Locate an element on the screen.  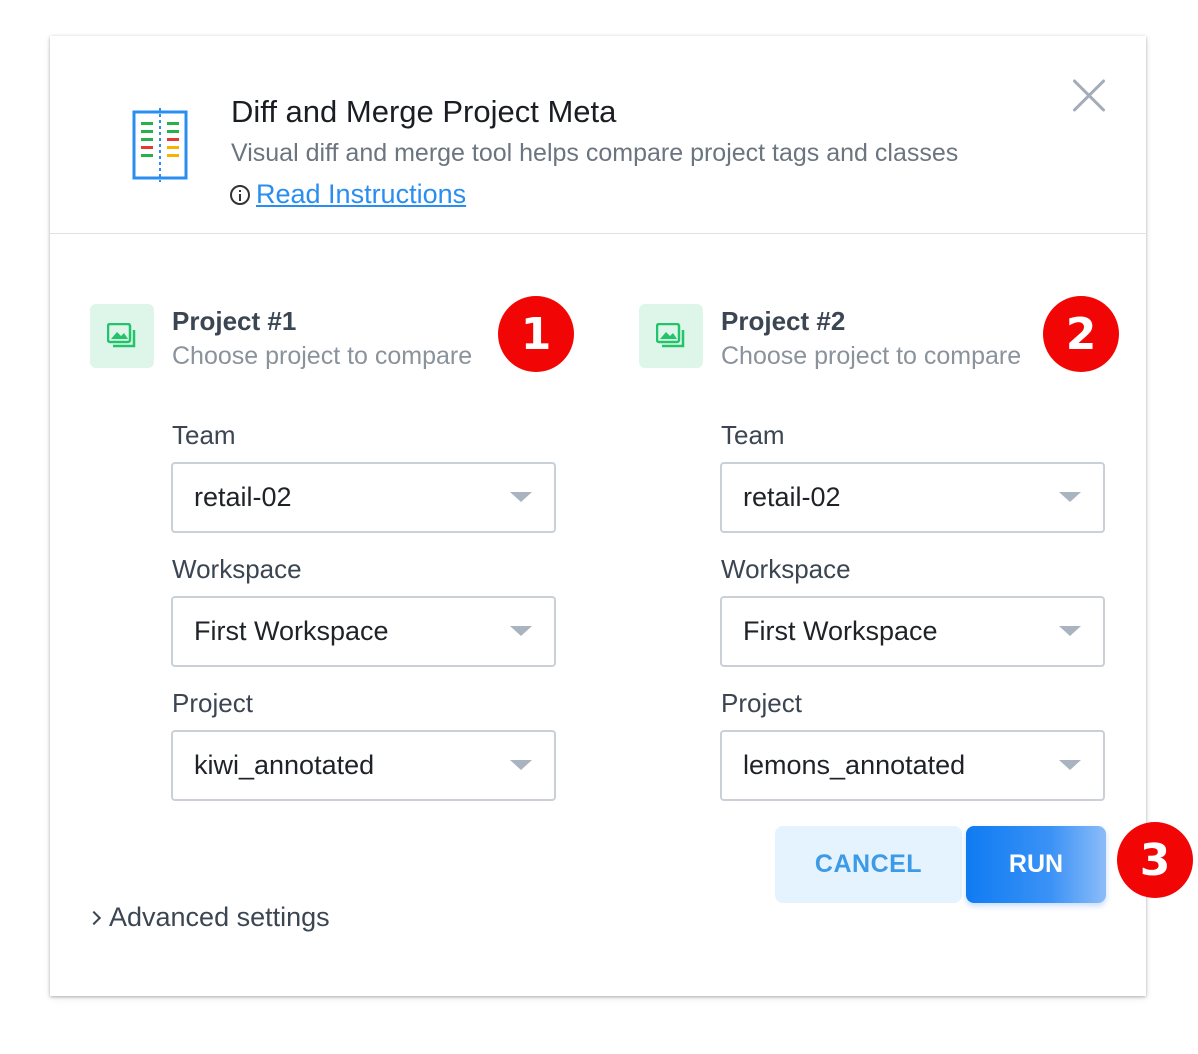
close-icon is located at coordinates (1089, 95).